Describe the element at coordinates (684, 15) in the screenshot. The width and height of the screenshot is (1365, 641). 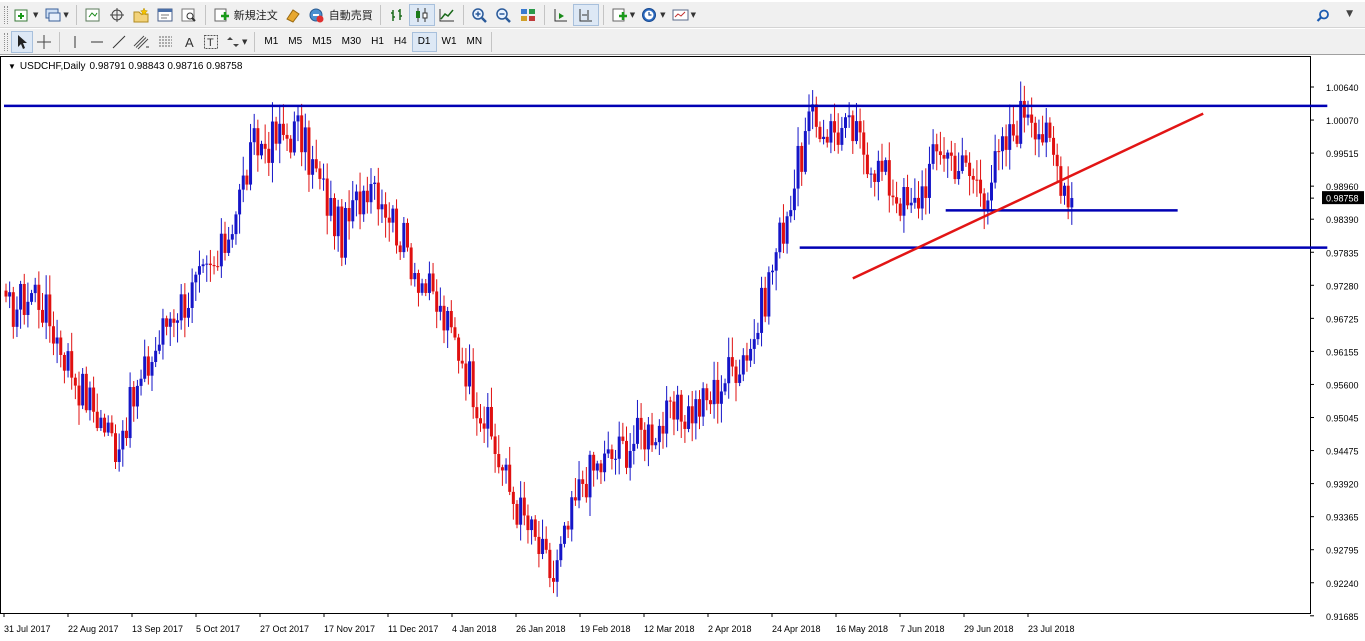
I see `templates-button: ▼` at that location.